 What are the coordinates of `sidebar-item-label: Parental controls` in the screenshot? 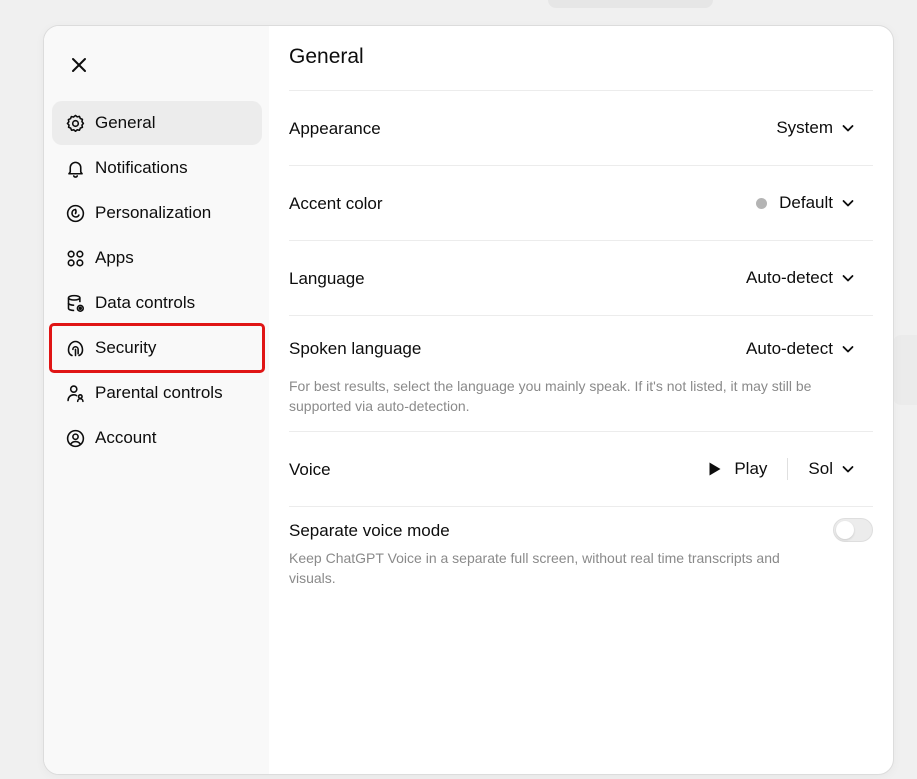 It's located at (159, 392).